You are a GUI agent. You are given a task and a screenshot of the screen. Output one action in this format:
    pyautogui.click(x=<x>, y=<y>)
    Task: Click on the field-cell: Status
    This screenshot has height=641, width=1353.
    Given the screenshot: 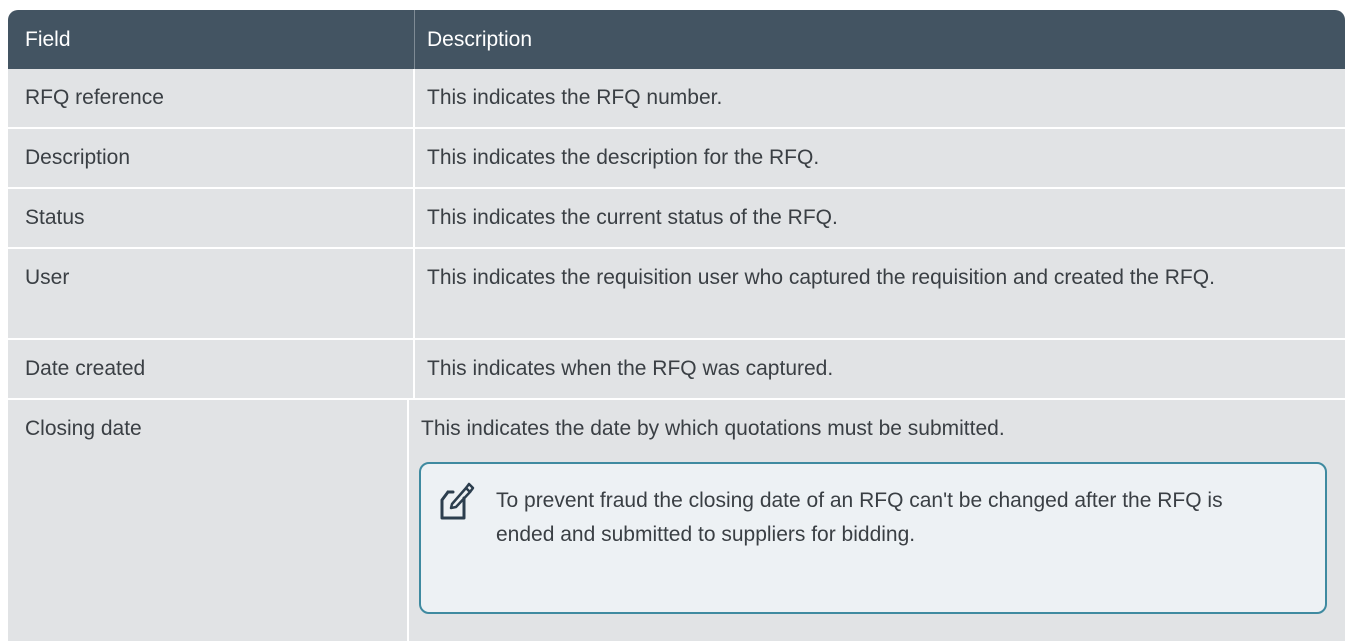 What is the action you would take?
    pyautogui.click(x=211, y=218)
    